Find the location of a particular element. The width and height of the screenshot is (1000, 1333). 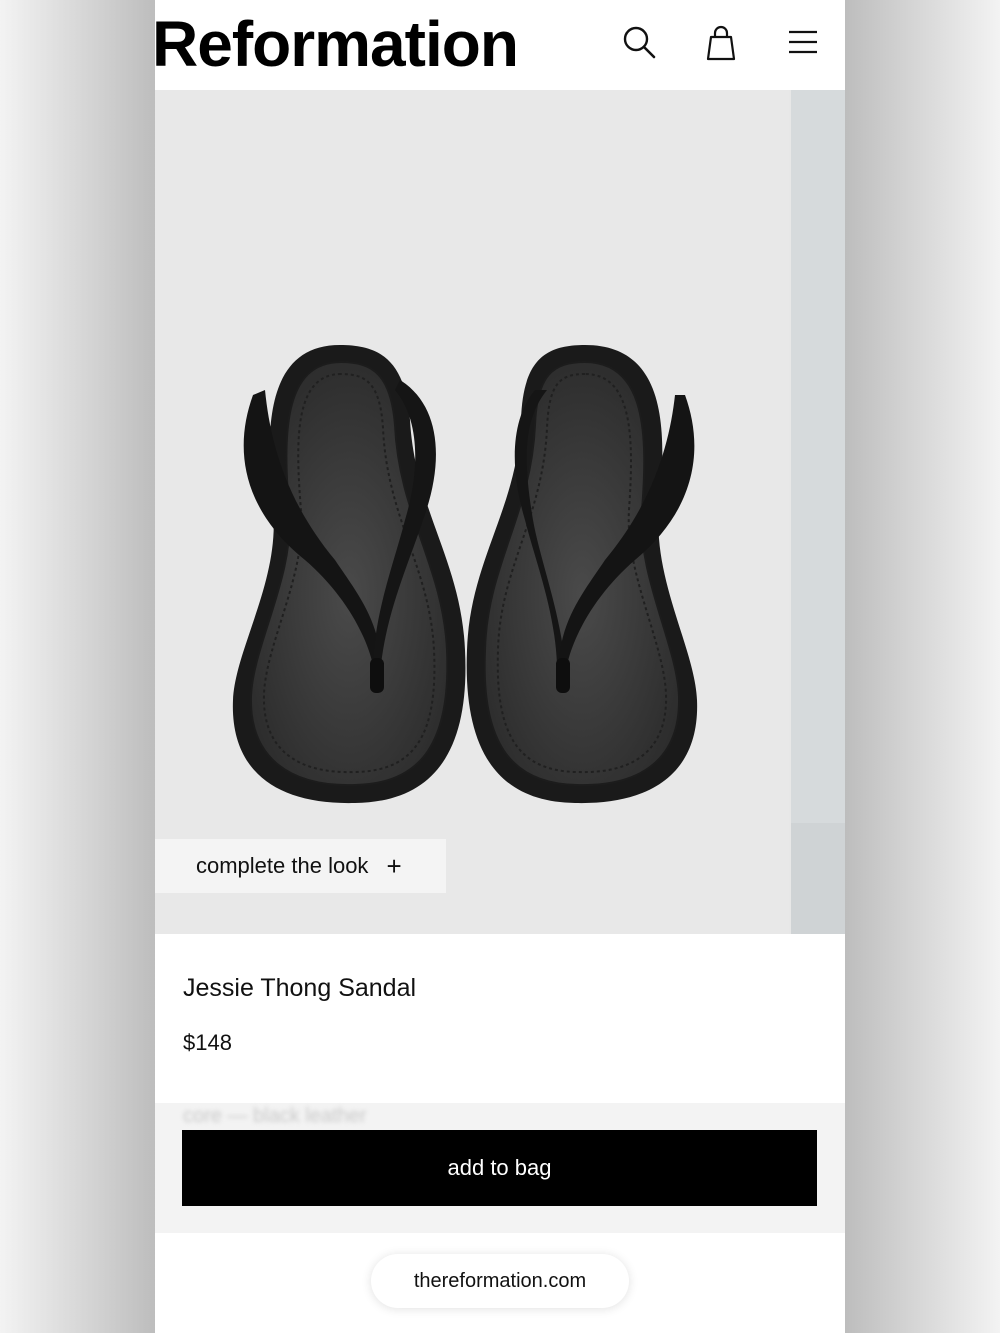

left-sandal is located at coordinates (349, 574).